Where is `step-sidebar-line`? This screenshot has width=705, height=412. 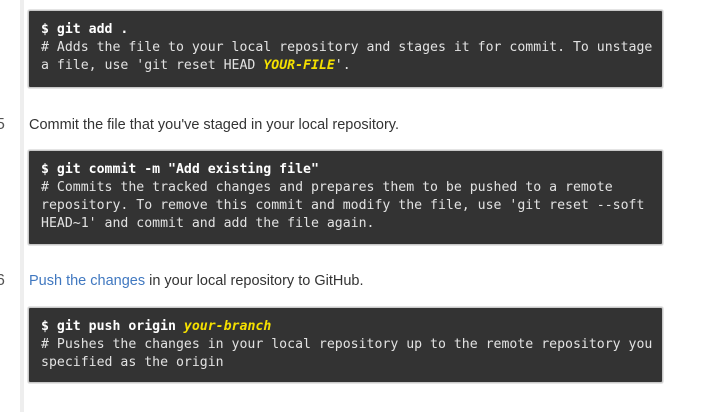 step-sidebar-line is located at coordinates (22, 206).